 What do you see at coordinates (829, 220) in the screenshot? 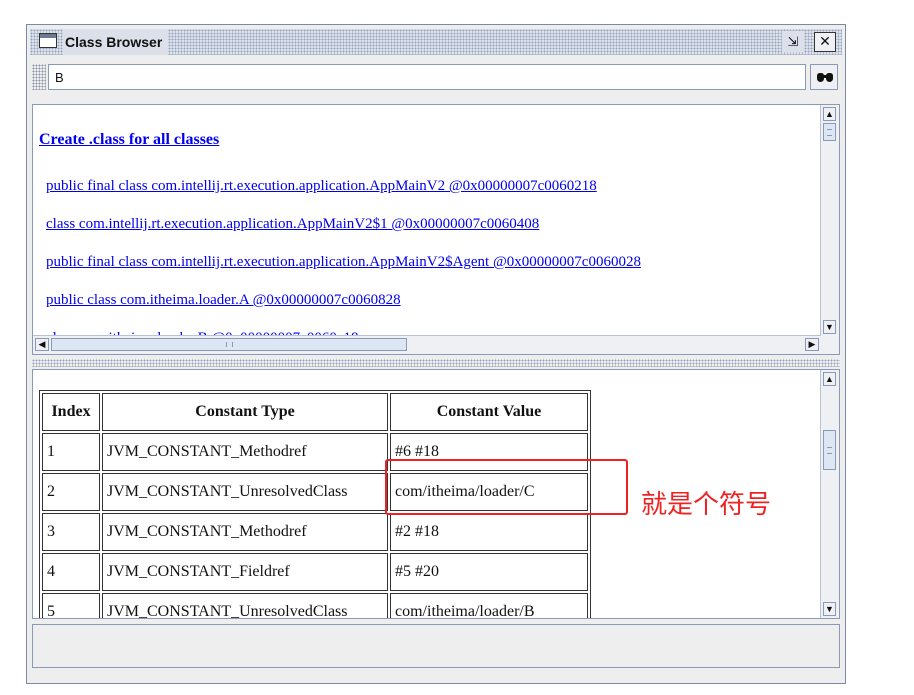
I see `class-list-vertical-scrollbar: ▲ ▼` at bounding box center [829, 220].